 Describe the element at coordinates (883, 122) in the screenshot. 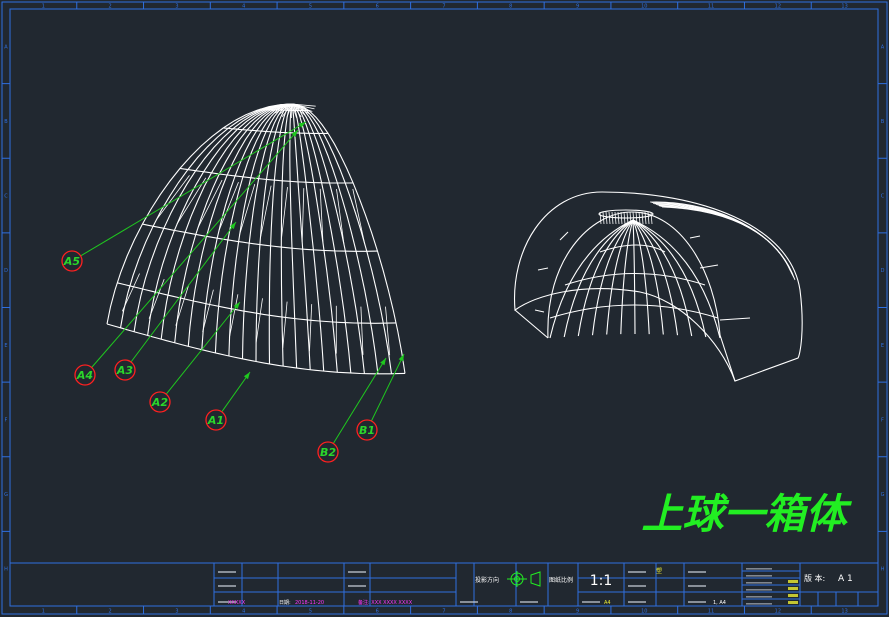

I see `frame-mark-right: B` at that location.